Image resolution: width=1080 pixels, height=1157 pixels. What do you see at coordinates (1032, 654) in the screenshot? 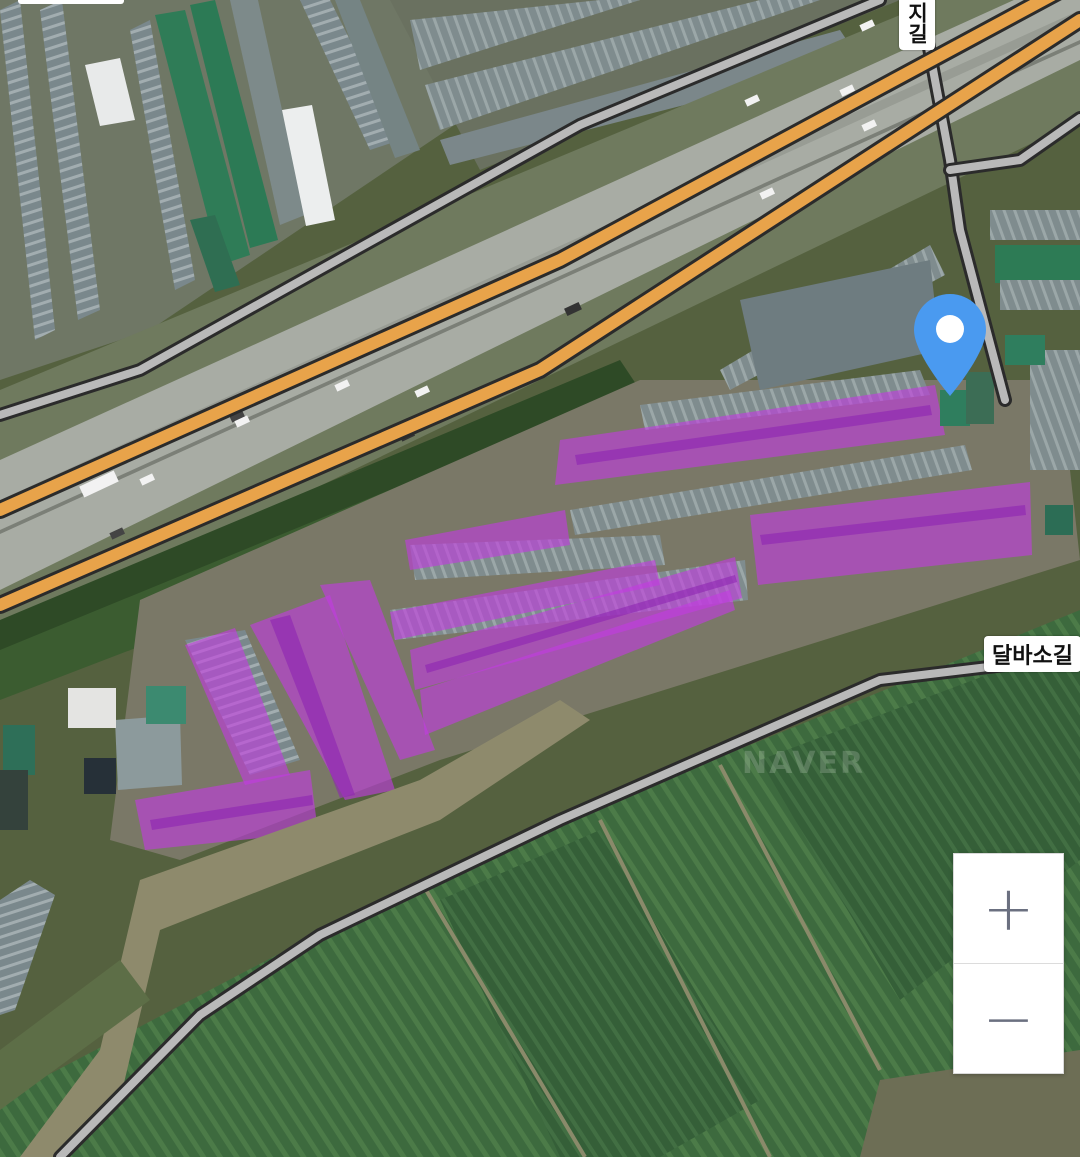
I see `road-label-dalbaso: 달바소길` at bounding box center [1032, 654].